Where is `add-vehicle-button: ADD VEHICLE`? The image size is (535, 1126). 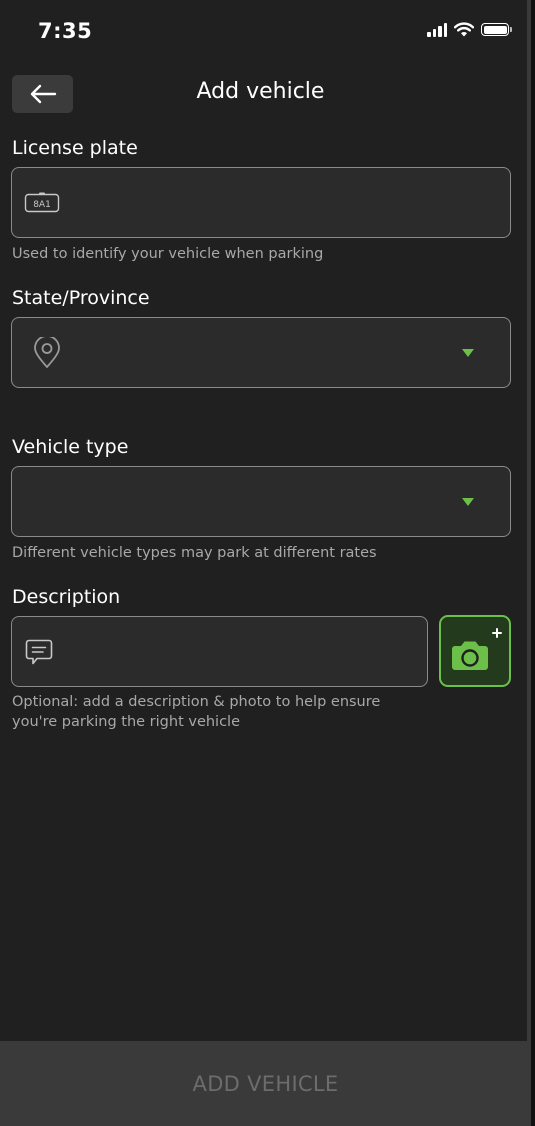 add-vehicle-button: ADD VEHICLE is located at coordinates (265, 1083).